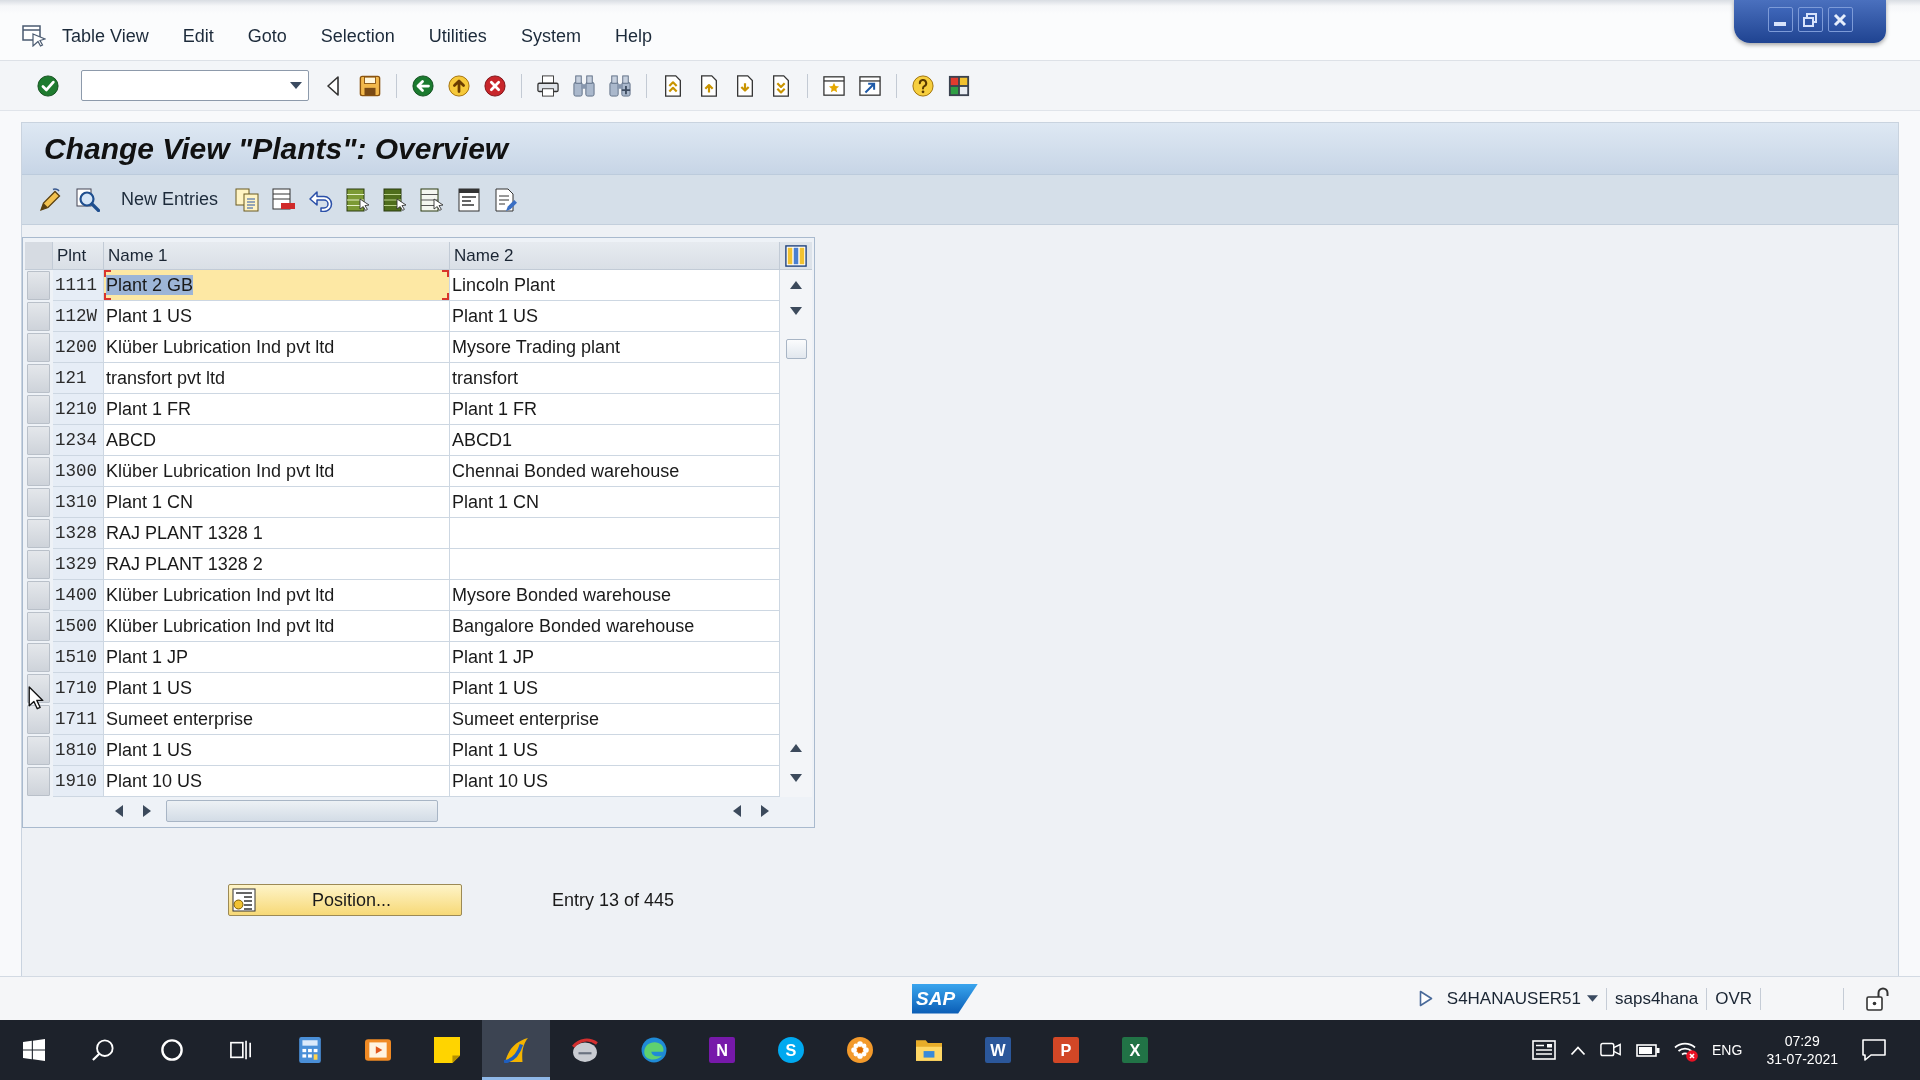 This screenshot has width=1920, height=1080. What do you see at coordinates (1802, 1059) in the screenshot?
I see `clock-date: 31-07-2021` at bounding box center [1802, 1059].